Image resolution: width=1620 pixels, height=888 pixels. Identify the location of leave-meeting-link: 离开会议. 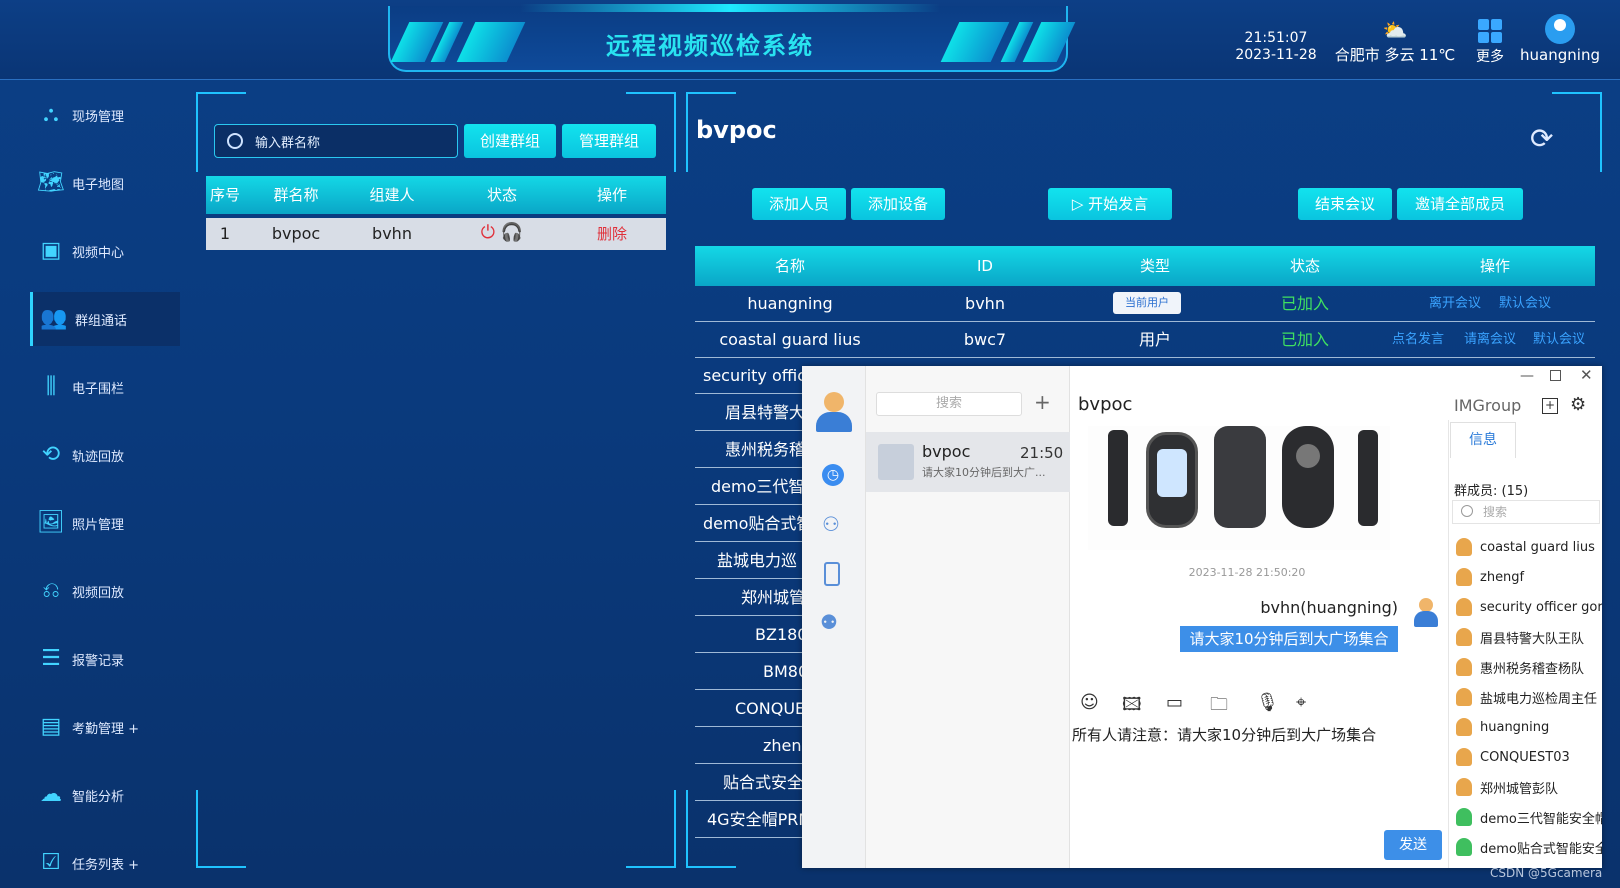
(1455, 304).